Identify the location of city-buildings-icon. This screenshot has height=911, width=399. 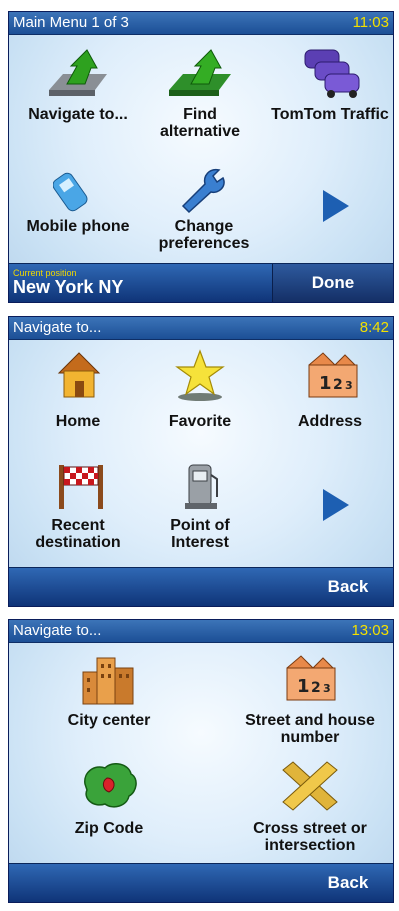
(108, 681).